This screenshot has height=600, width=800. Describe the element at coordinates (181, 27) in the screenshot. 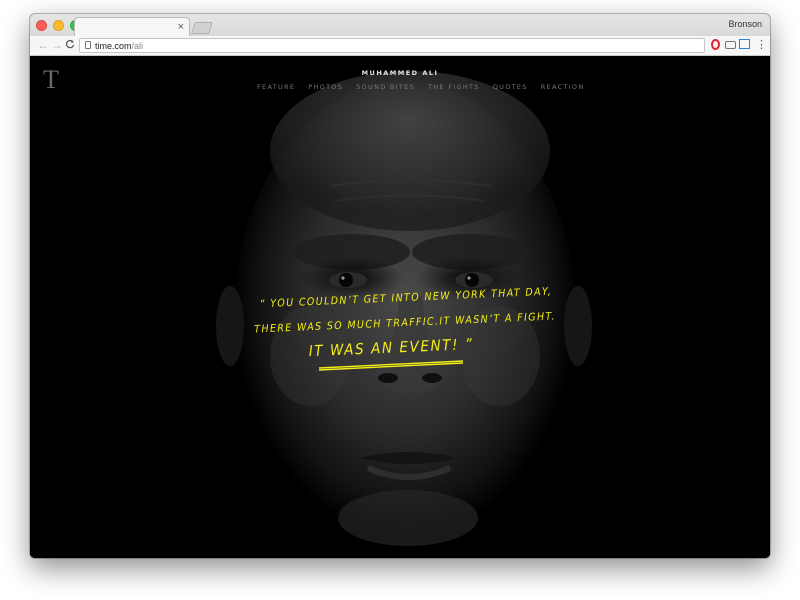

I see `tab-close-icon: ×` at that location.